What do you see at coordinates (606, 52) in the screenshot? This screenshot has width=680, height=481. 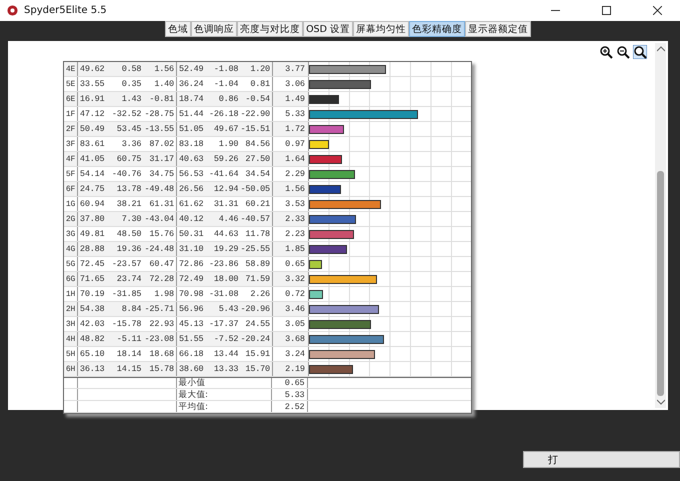 I see `zoom-in-icon` at bounding box center [606, 52].